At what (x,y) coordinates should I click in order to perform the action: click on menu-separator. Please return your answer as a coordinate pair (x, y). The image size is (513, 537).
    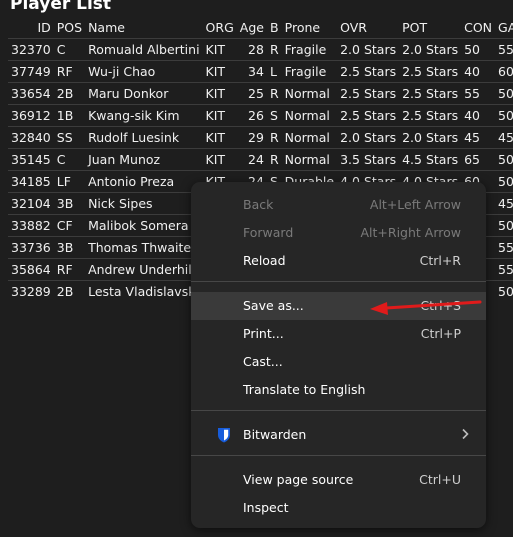
    Looking at the image, I should click on (338, 455).